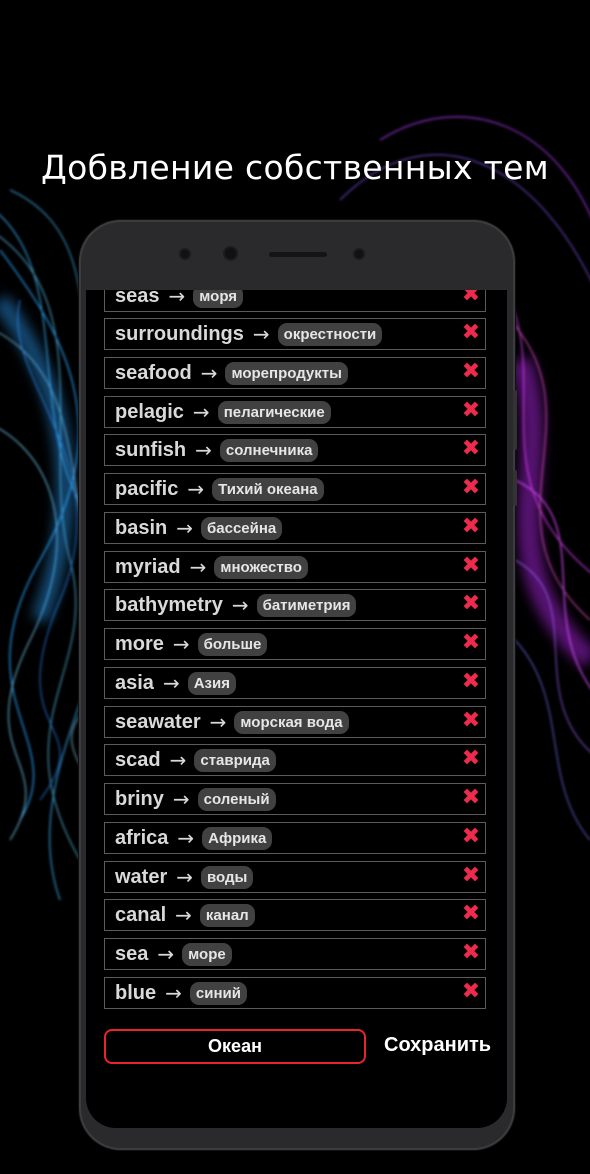 The image size is (590, 1174). What do you see at coordinates (132, 953) in the screenshot?
I see `word-text: sea` at bounding box center [132, 953].